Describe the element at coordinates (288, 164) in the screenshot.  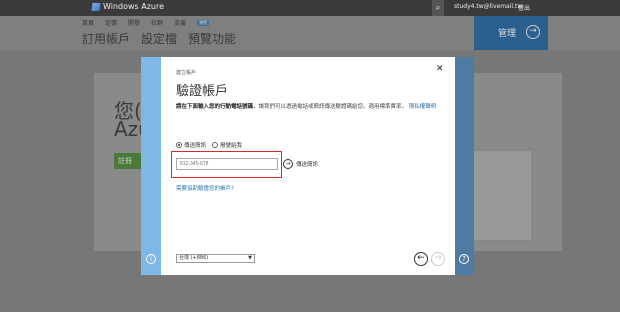
I see `send-arrow-icon: →` at that location.